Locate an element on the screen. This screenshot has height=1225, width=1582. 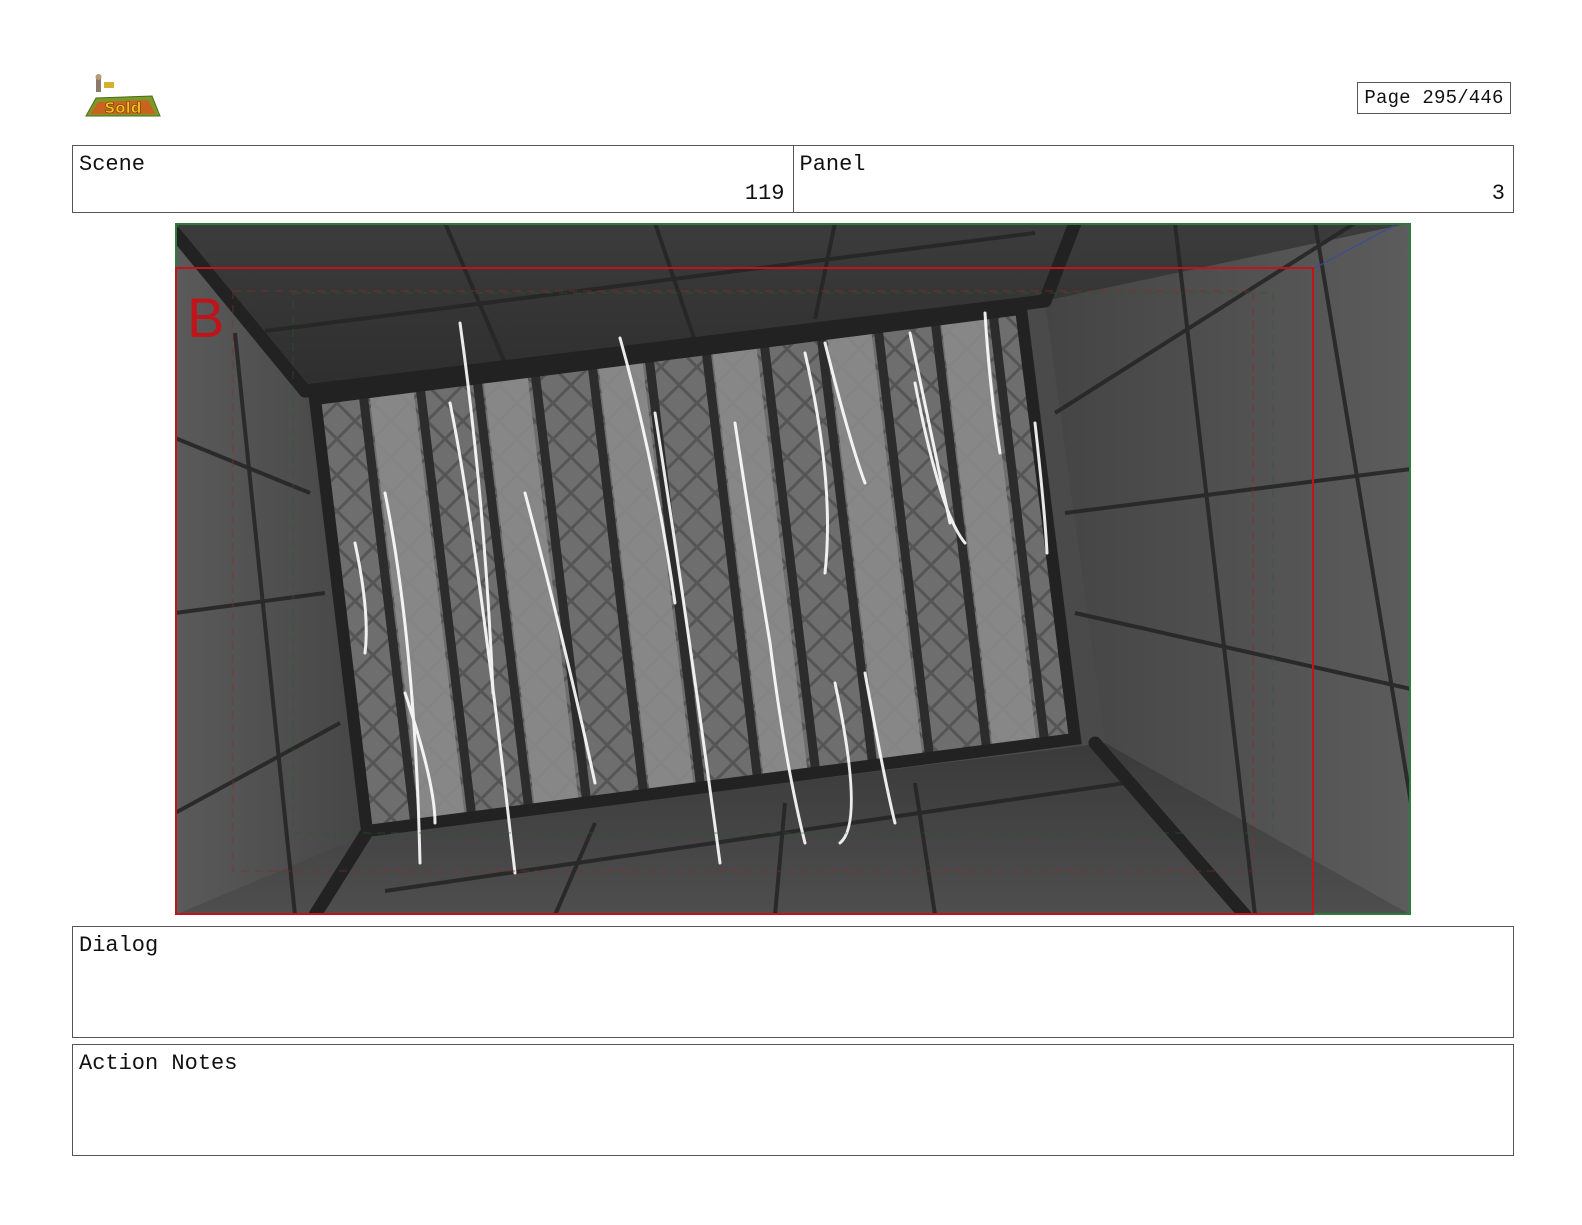
page-number: Page 295/446 is located at coordinates (1434, 98).